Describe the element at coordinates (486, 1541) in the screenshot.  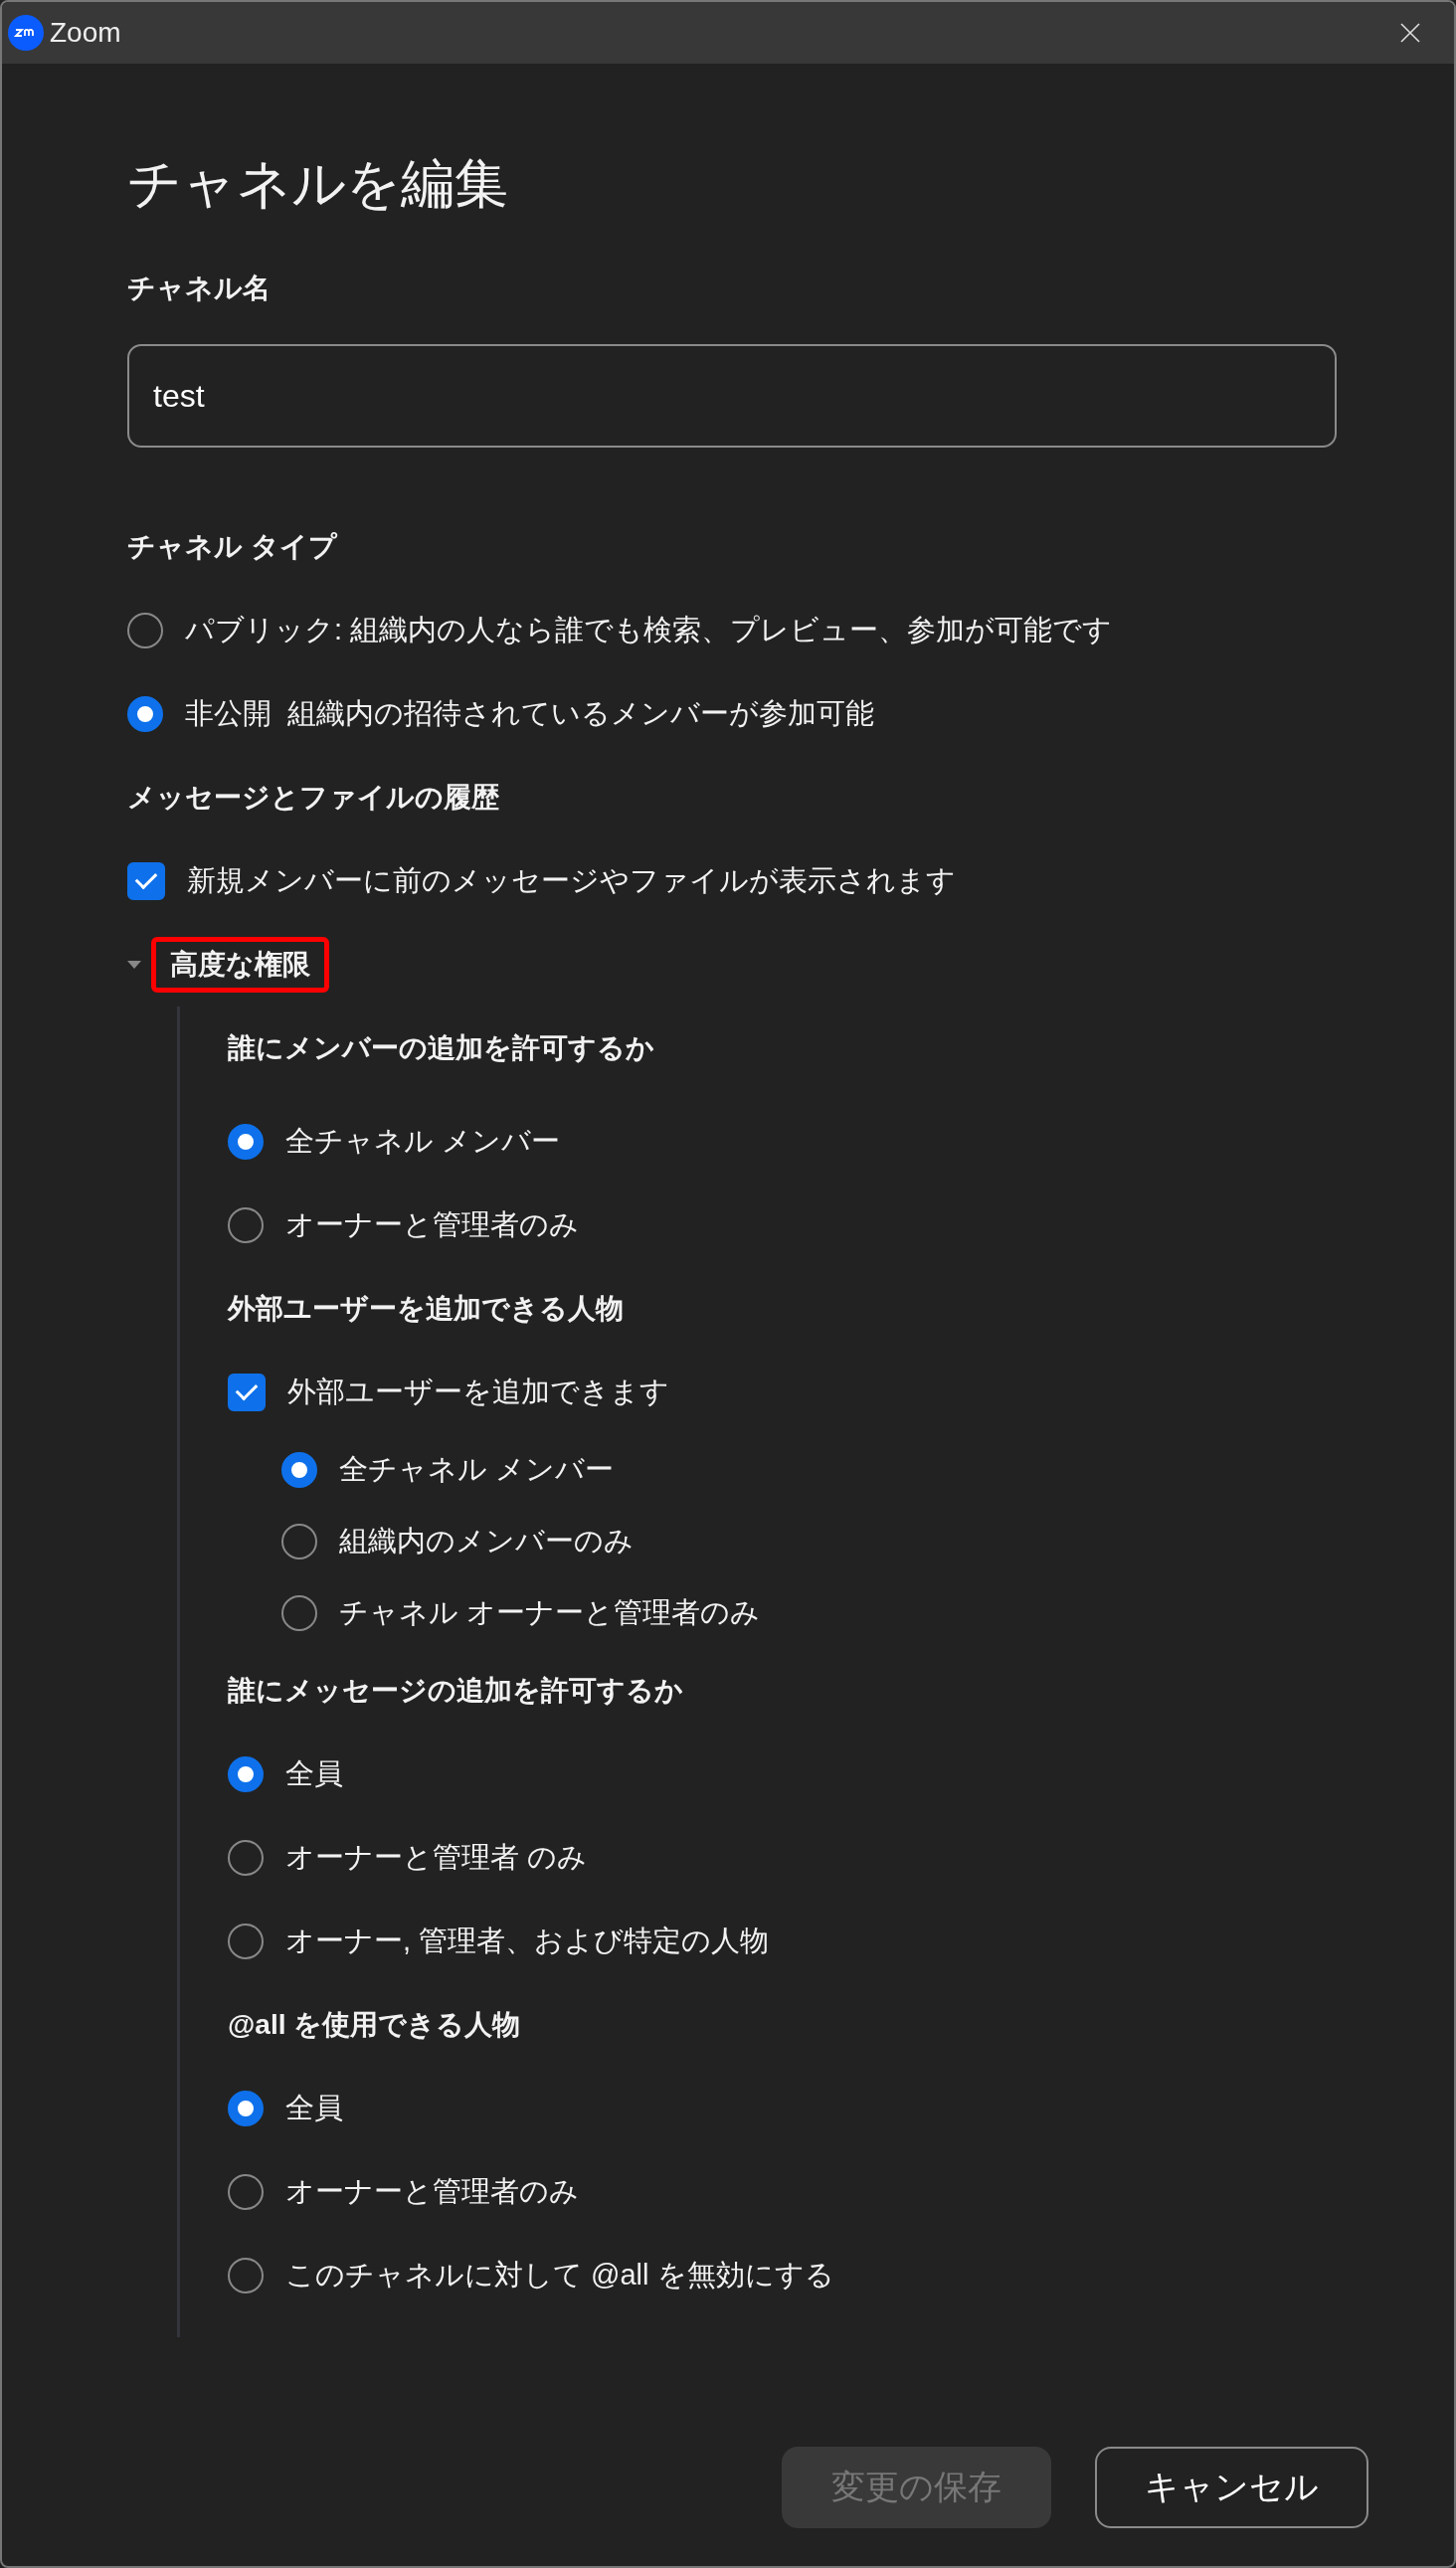
I see `option-label: 組織内のメンバーのみ` at that location.